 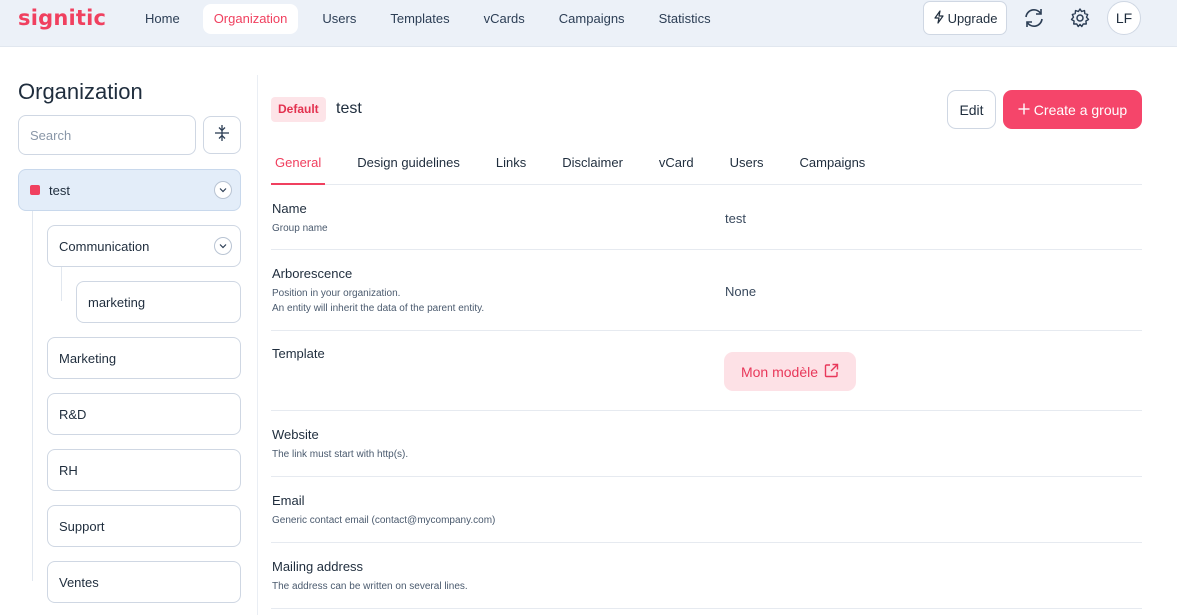 What do you see at coordinates (676, 165) in the screenshot?
I see `tab-vcard: vCard` at bounding box center [676, 165].